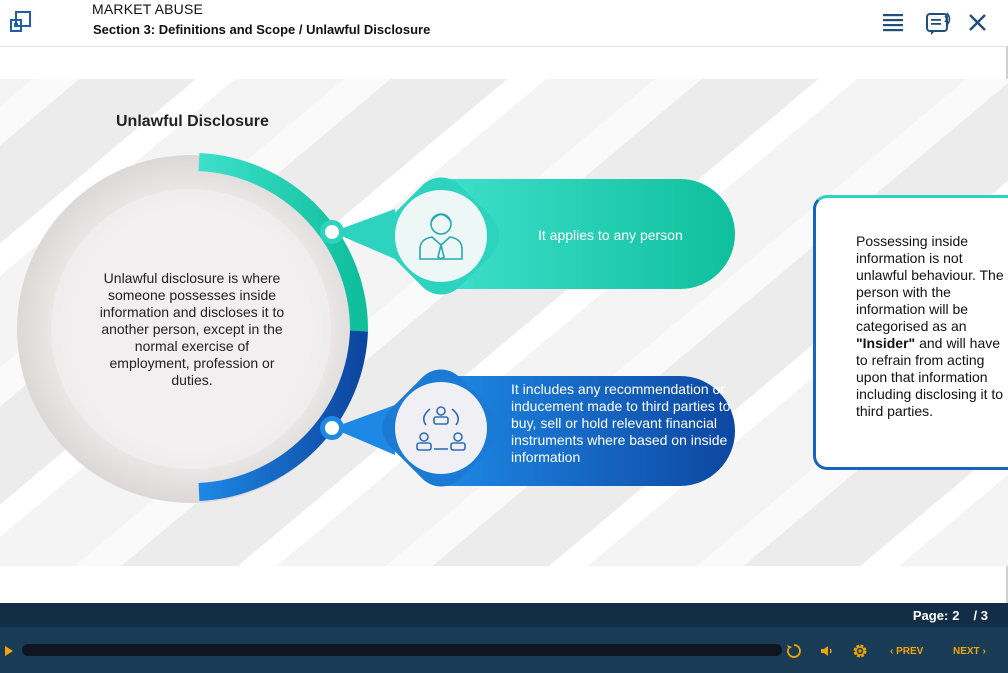  What do you see at coordinates (504, 615) in the screenshot?
I see `page-indicator-bar: Page: 2/ 3` at bounding box center [504, 615].